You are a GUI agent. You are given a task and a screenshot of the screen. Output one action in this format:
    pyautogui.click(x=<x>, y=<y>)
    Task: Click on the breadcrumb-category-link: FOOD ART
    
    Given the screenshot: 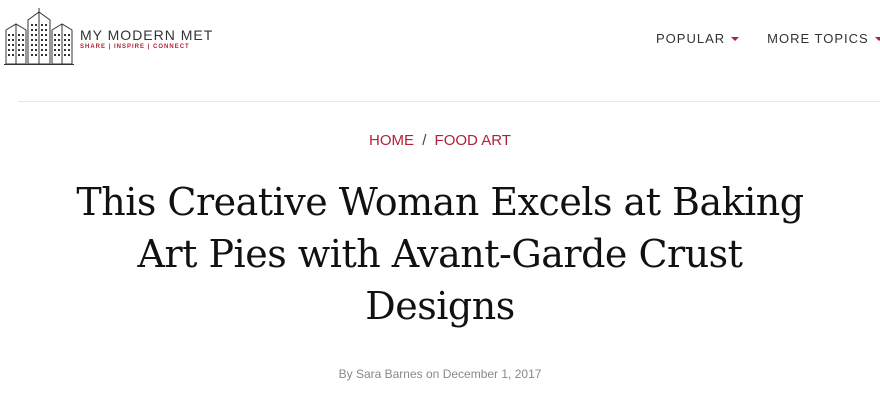 What is the action you would take?
    pyautogui.click(x=473, y=140)
    